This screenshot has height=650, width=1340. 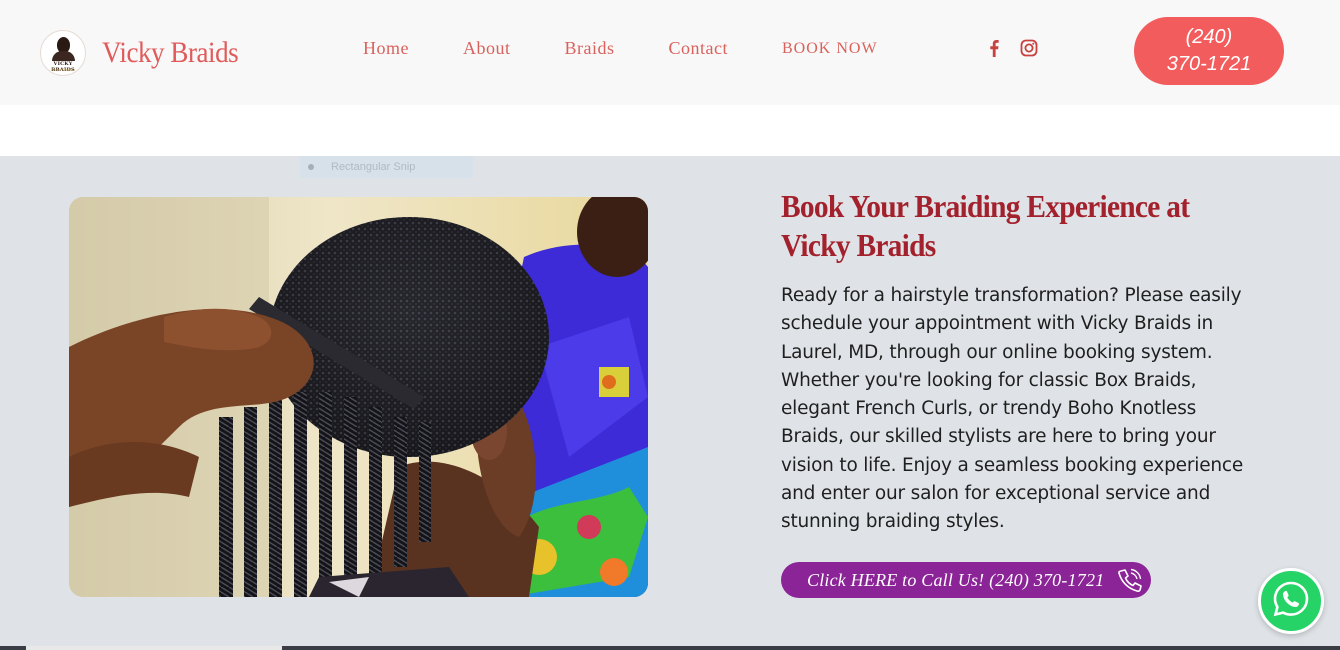 What do you see at coordinates (699, 48) in the screenshot?
I see `nav-contact: Contact` at bounding box center [699, 48].